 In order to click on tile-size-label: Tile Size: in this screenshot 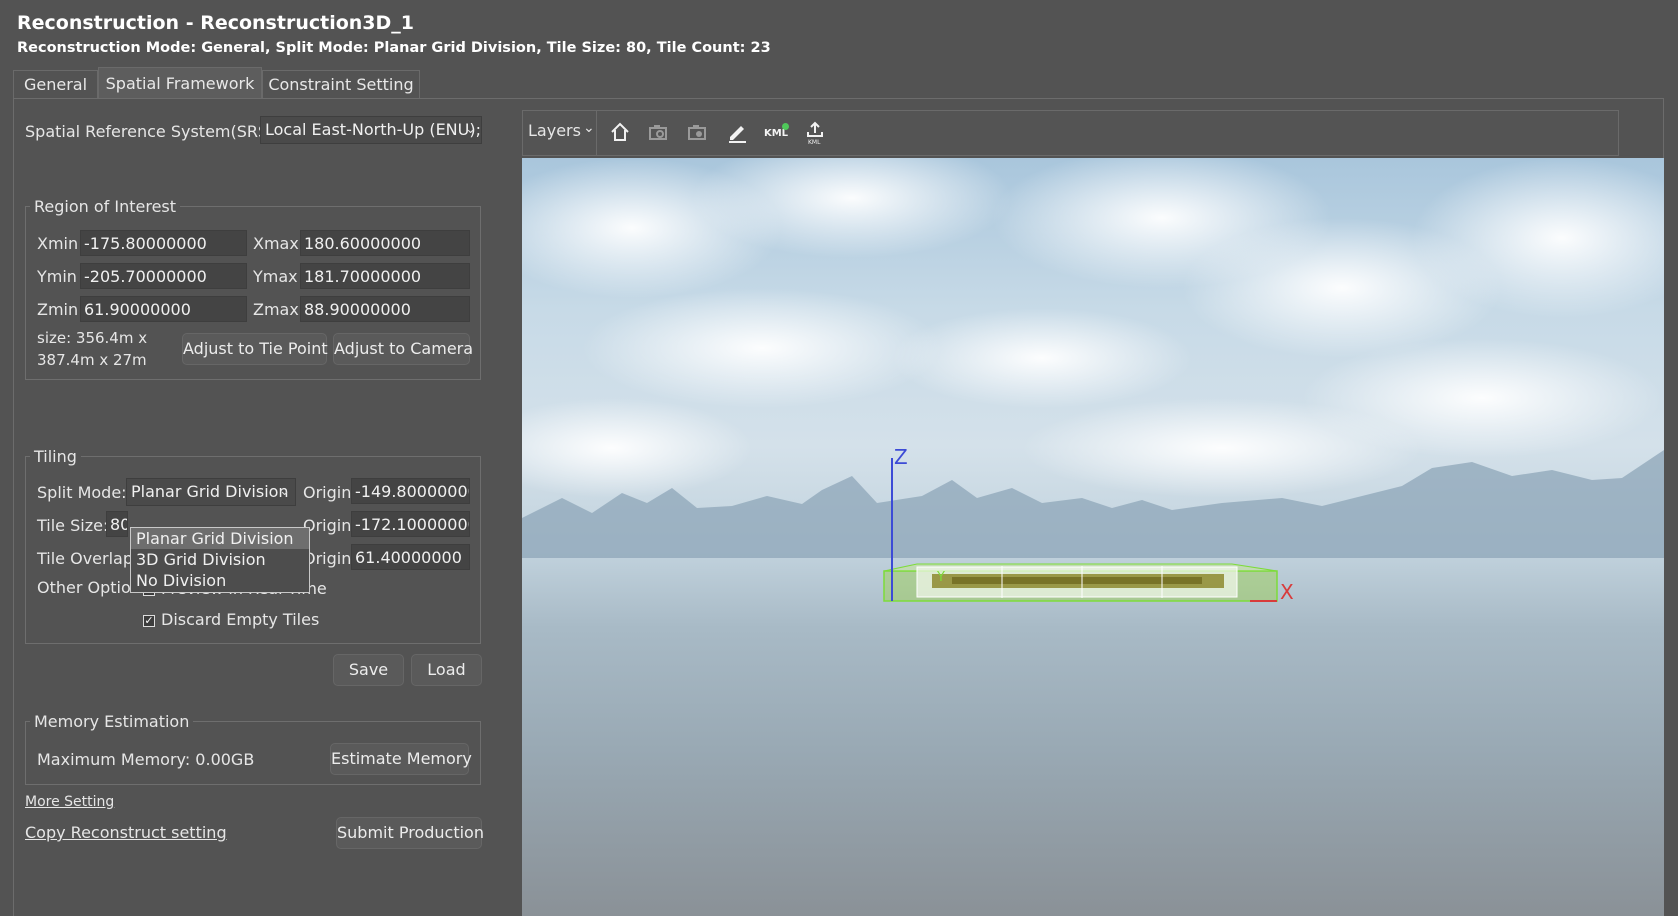, I will do `click(73, 525)`.